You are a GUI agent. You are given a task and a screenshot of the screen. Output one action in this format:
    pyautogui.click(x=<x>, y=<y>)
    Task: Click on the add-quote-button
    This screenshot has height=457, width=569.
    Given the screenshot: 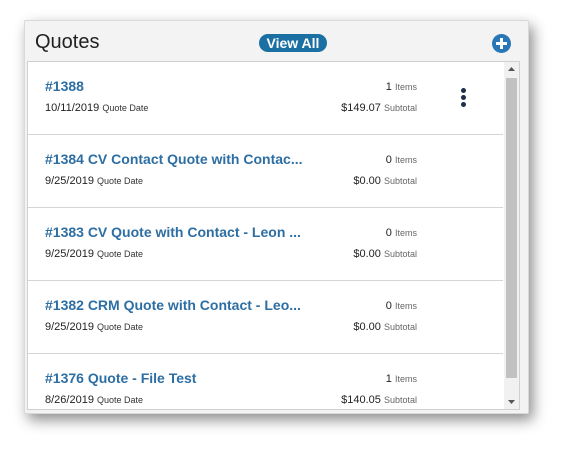 What is the action you would take?
    pyautogui.click(x=501, y=43)
    